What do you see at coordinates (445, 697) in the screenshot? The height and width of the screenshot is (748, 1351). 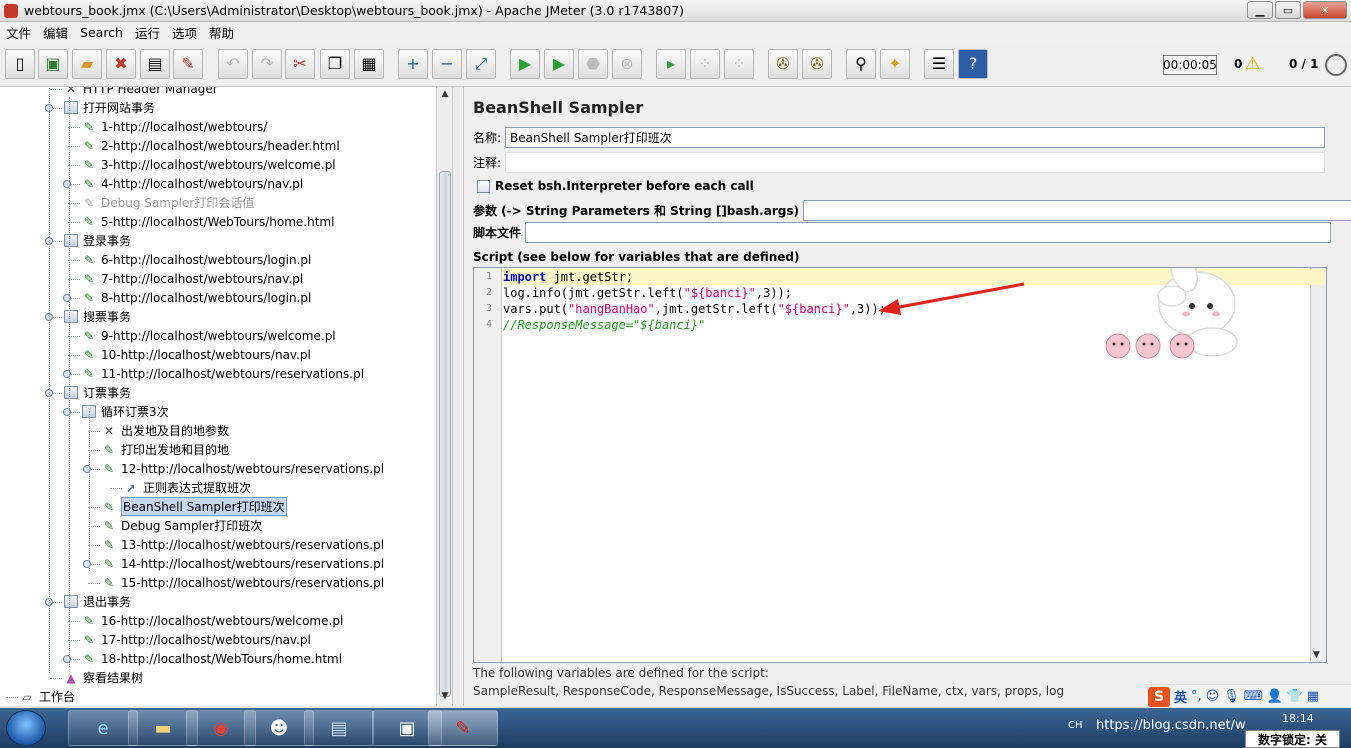 I see `scroll-down-icon: ▼` at bounding box center [445, 697].